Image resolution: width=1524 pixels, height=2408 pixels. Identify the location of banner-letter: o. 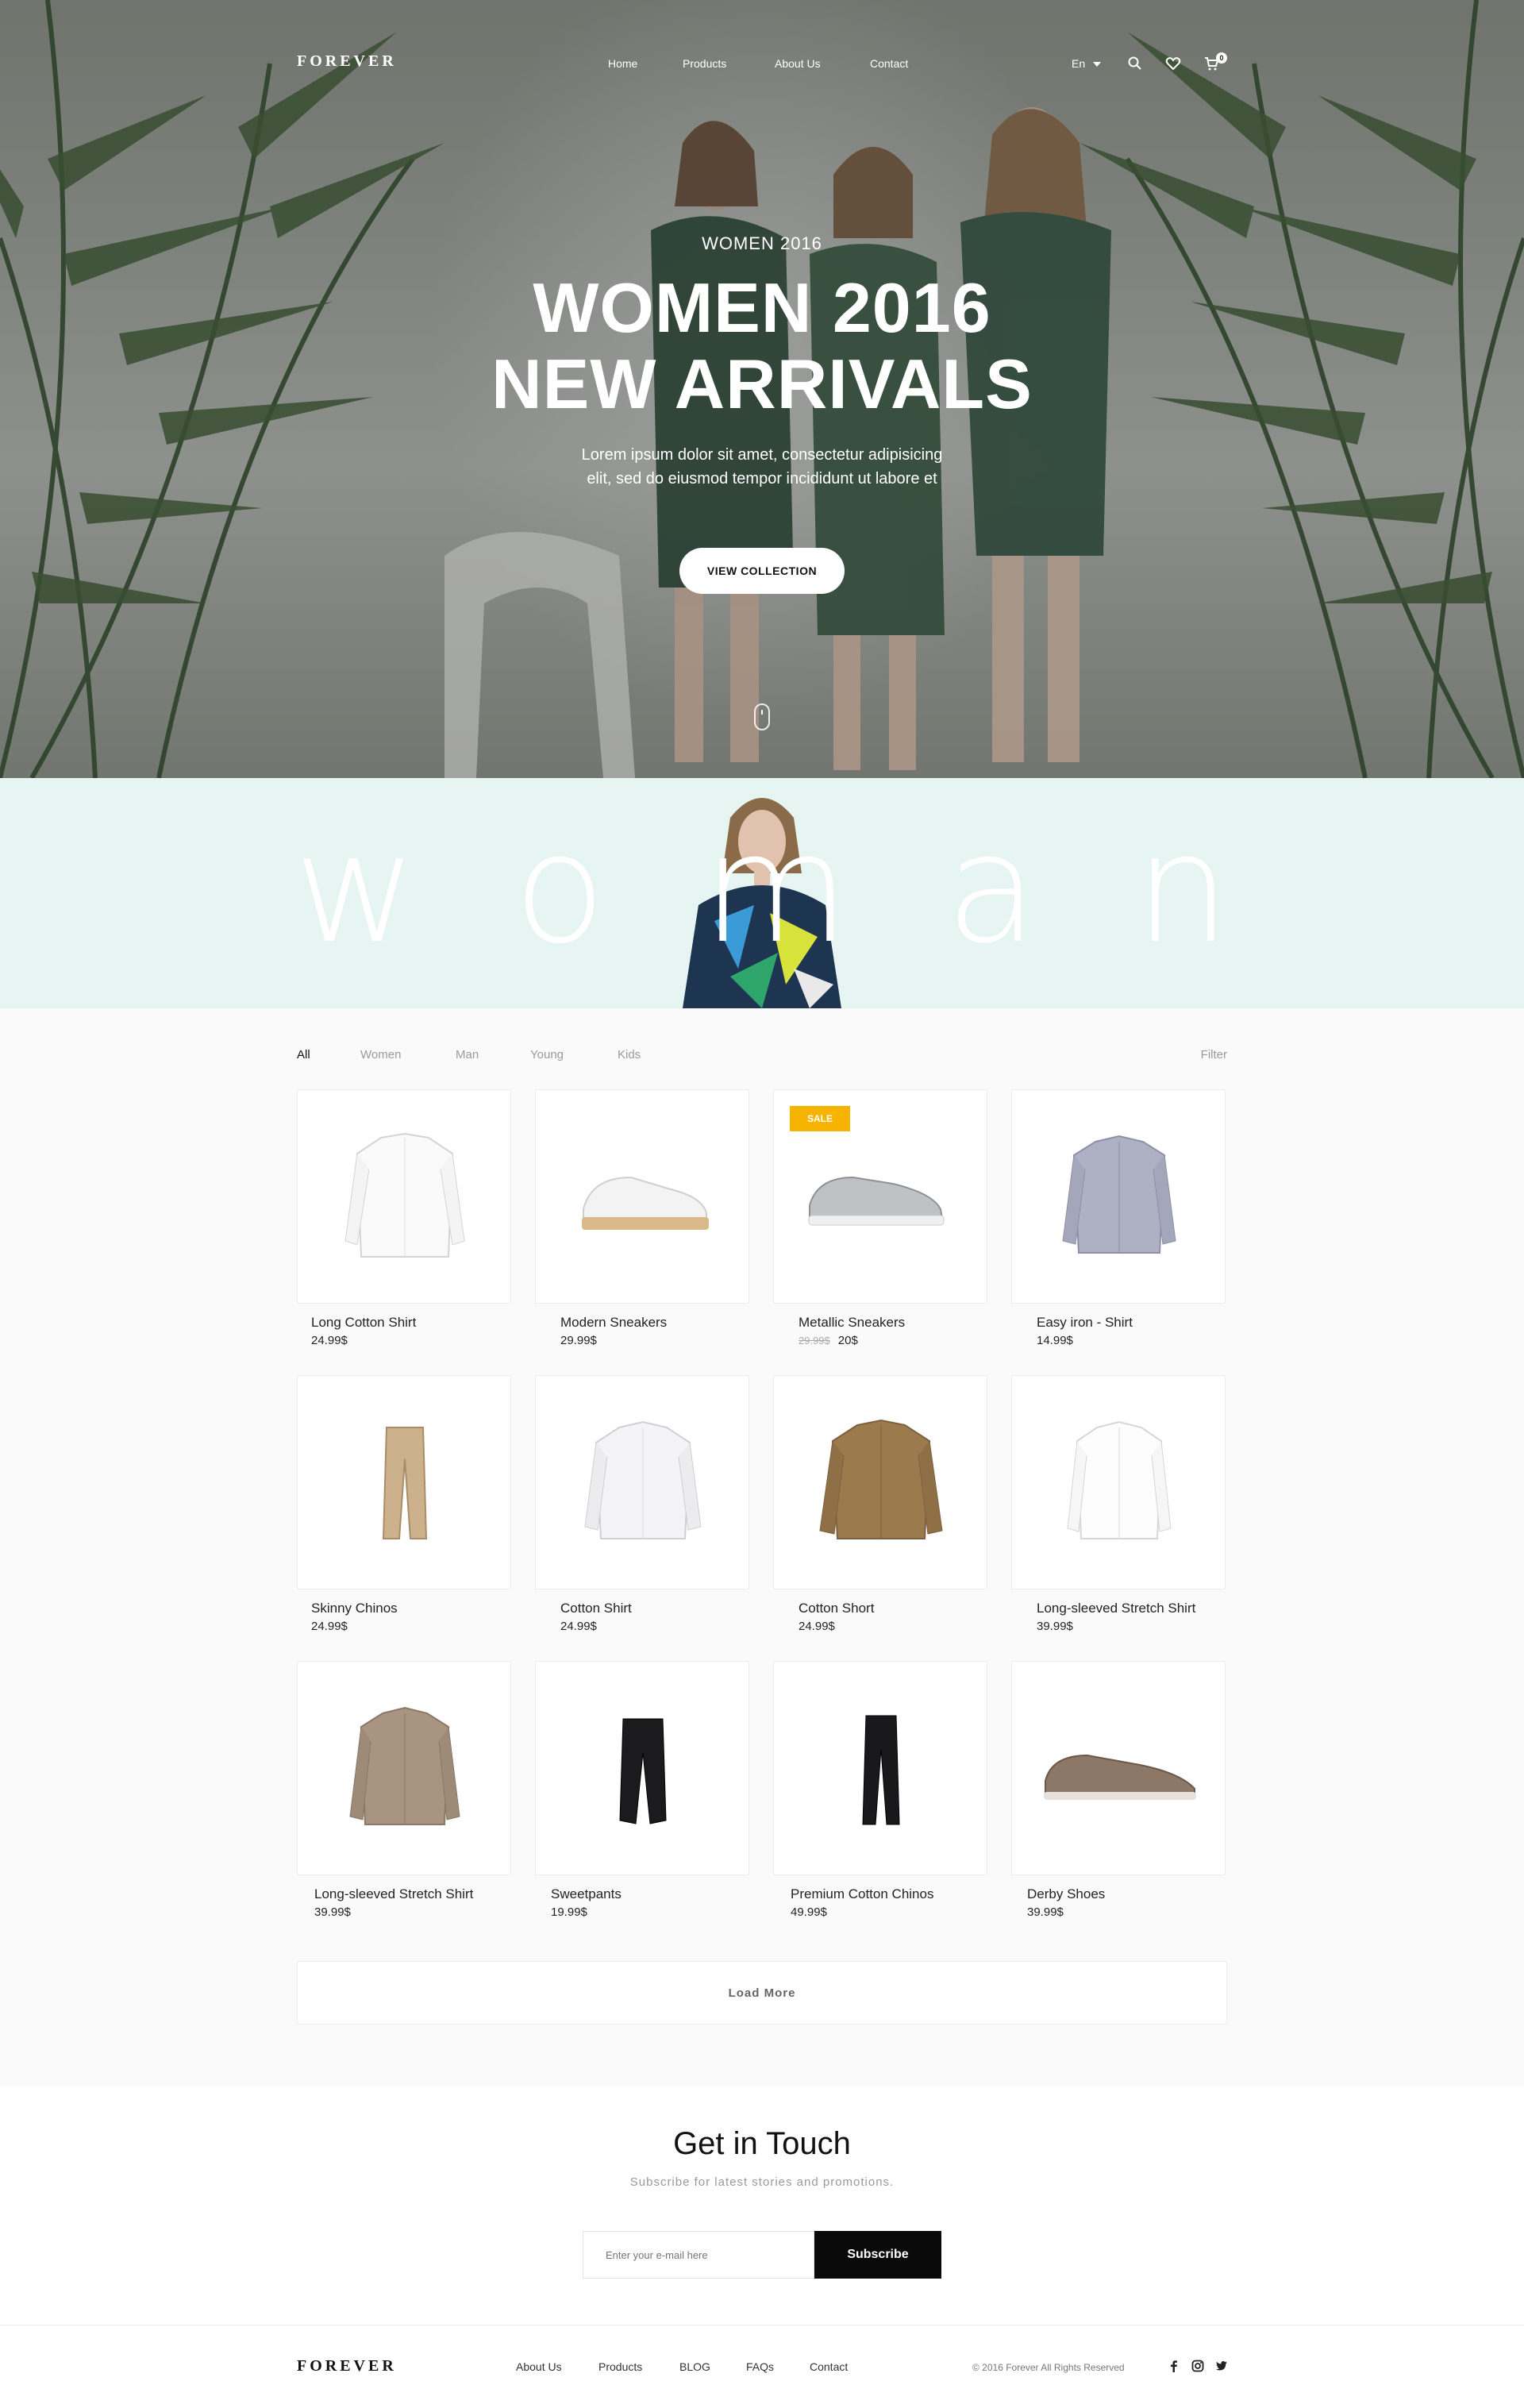
(560, 889).